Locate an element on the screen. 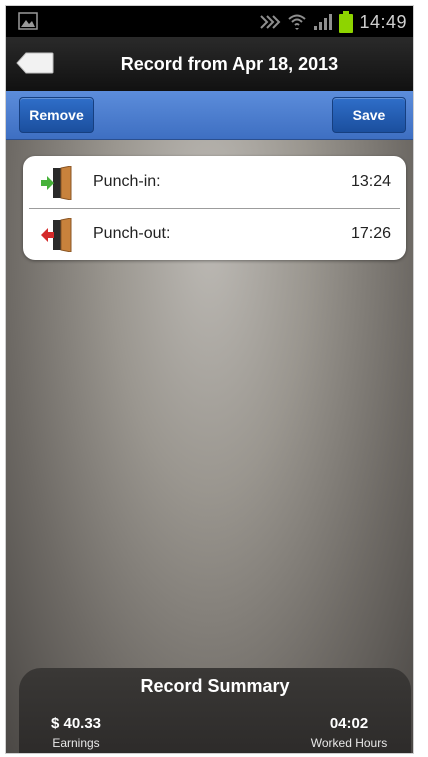 The height and width of the screenshot is (757, 428). summary-title: Record Summary is located at coordinates (215, 686).